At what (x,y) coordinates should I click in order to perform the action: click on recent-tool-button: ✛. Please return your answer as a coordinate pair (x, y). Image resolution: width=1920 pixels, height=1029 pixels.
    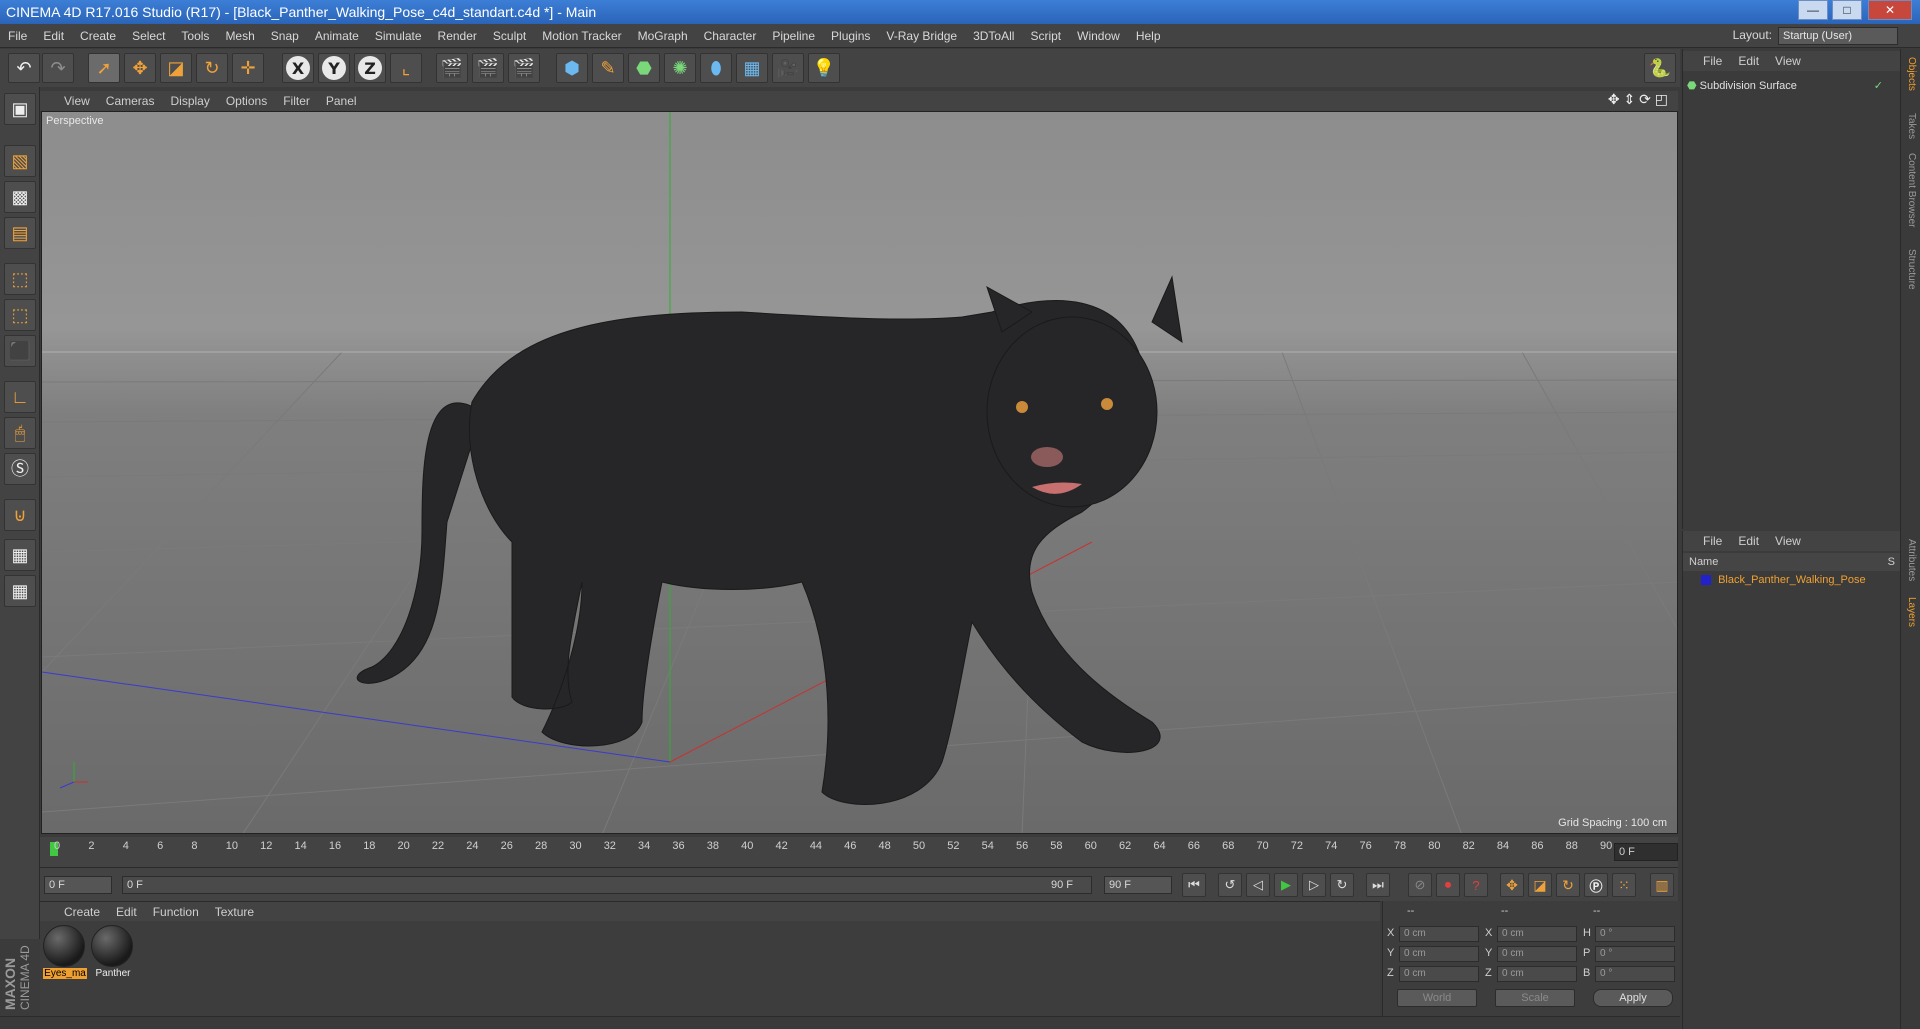
    Looking at the image, I should click on (248, 68).